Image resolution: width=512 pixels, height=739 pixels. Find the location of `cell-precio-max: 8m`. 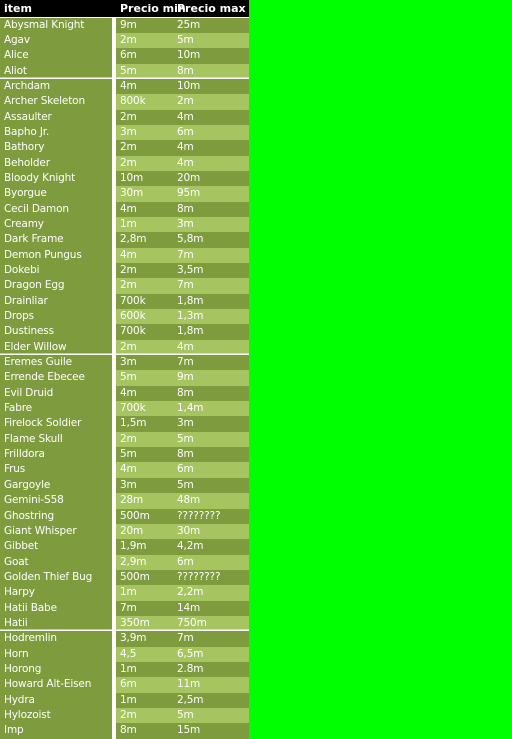

cell-precio-max: 8m is located at coordinates (211, 71).